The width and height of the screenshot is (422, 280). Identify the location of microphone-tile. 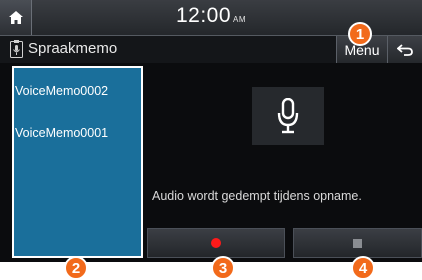
(288, 116).